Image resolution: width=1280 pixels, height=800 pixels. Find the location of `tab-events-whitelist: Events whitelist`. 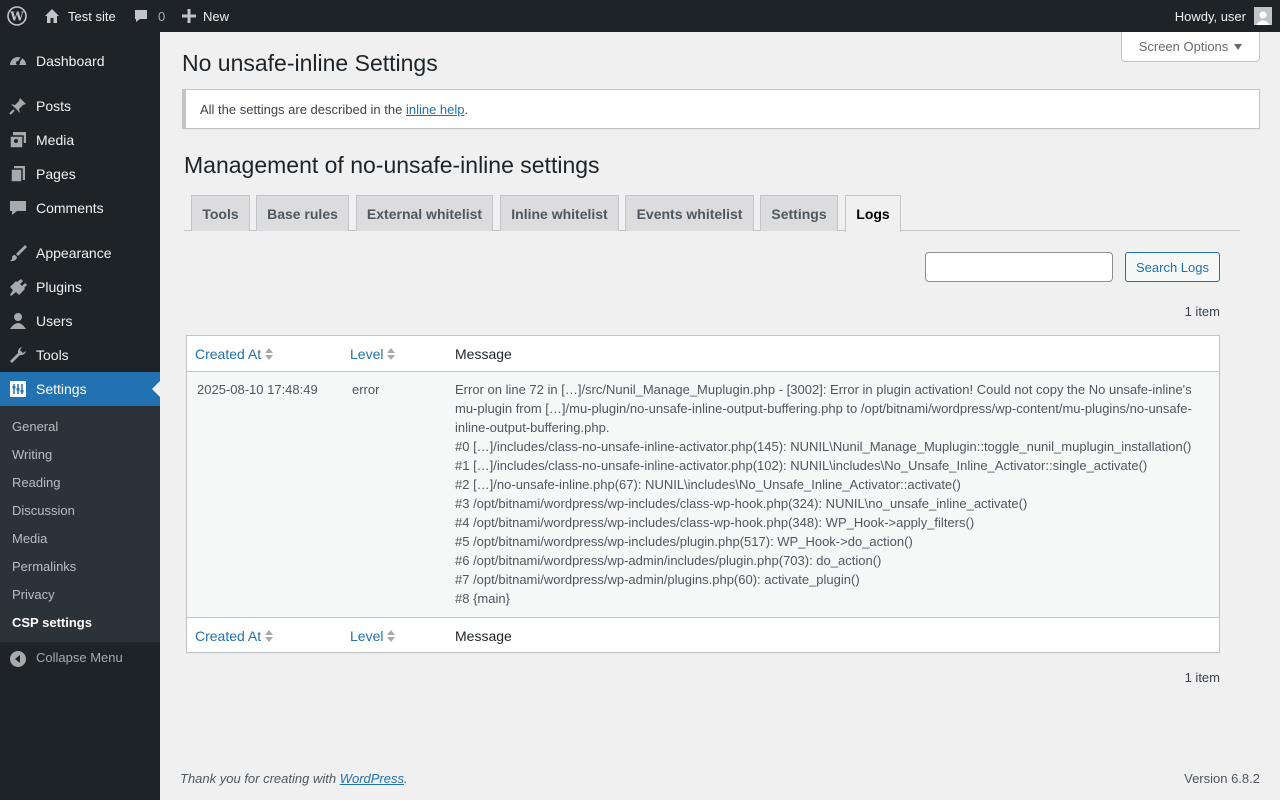

tab-events-whitelist: Events whitelist is located at coordinates (689, 213).